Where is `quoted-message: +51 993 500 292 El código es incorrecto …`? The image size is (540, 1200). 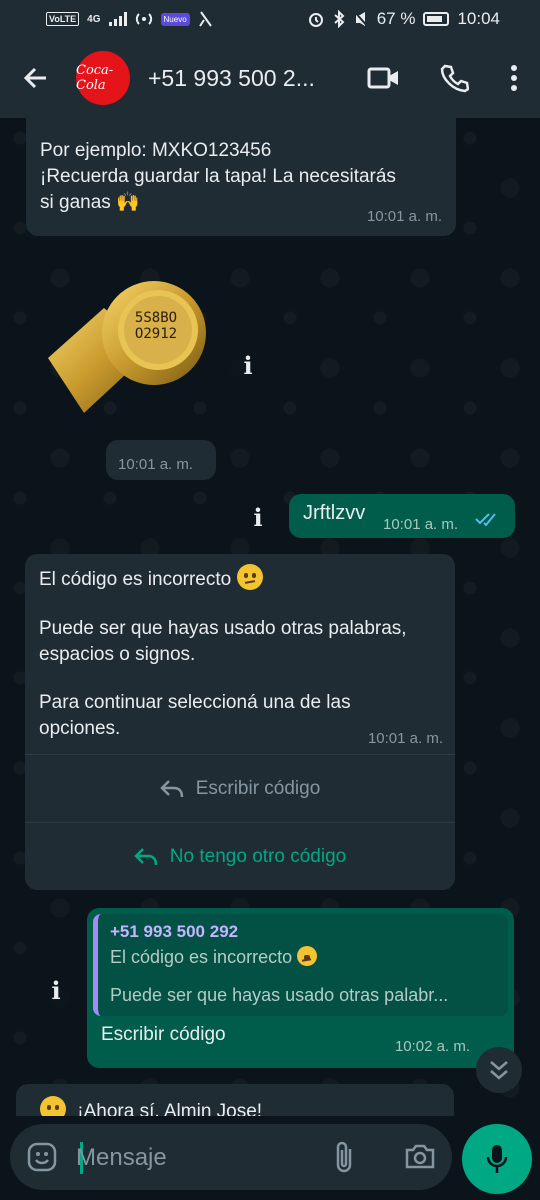
quoted-message: +51 993 500 292 El código es incorrecto … is located at coordinates (300, 965).